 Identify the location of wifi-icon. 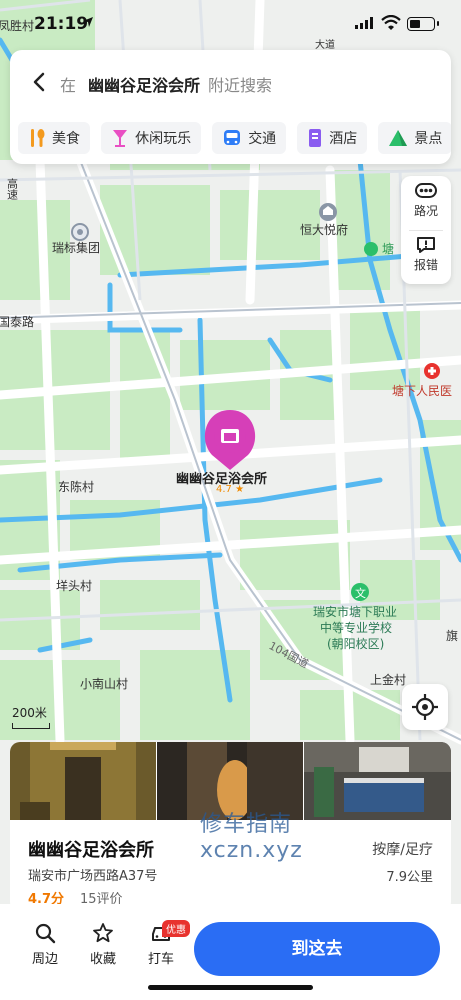
(391, 22).